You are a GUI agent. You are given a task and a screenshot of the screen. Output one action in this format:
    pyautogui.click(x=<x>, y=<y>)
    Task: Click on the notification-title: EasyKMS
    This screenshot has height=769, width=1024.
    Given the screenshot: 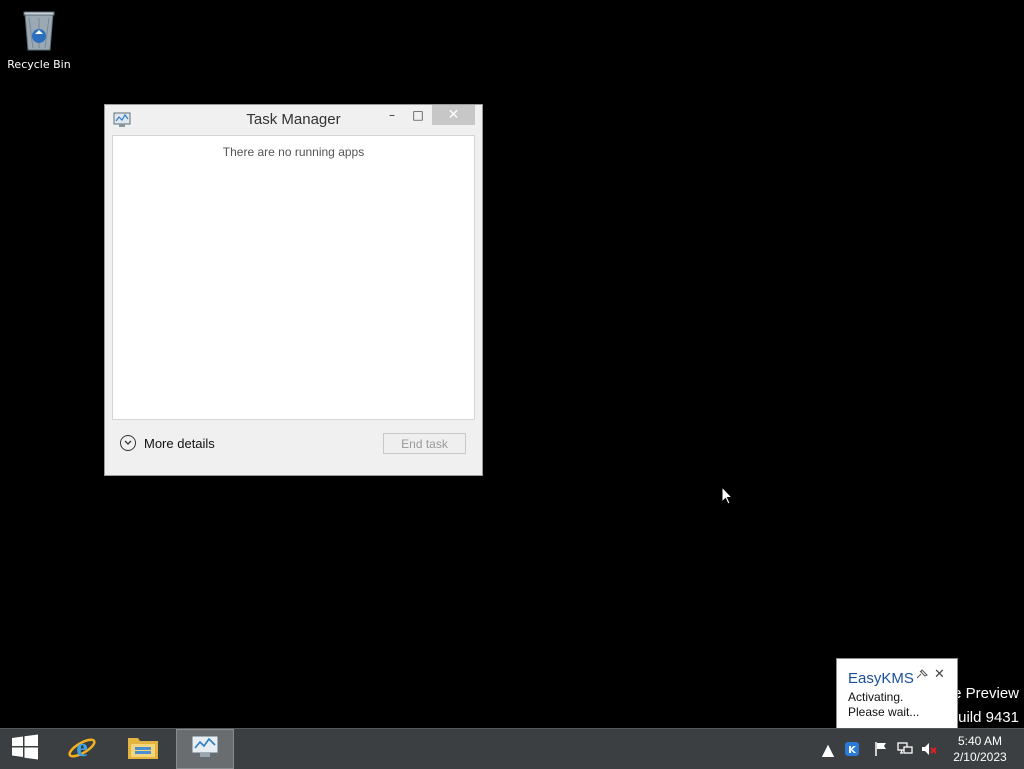 What is the action you would take?
    pyautogui.click(x=881, y=678)
    